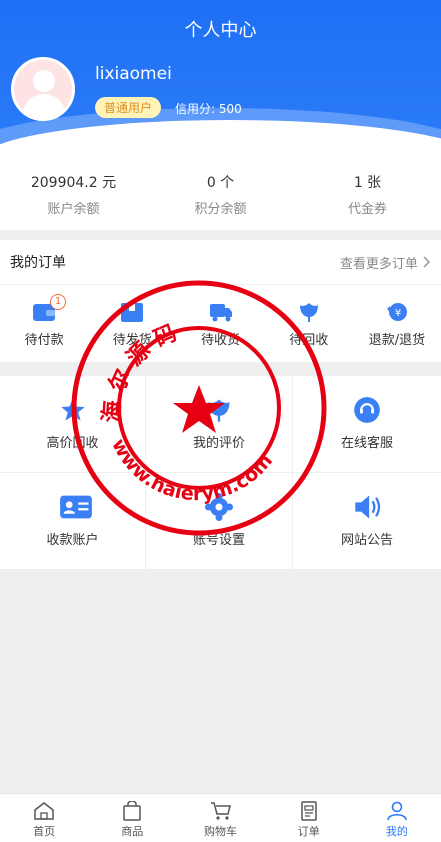 Image resolution: width=441 pixels, height=842 pixels. I want to click on bottom-tab-bar: 首页 商品 购物车 订单 我的, so click(220, 817).